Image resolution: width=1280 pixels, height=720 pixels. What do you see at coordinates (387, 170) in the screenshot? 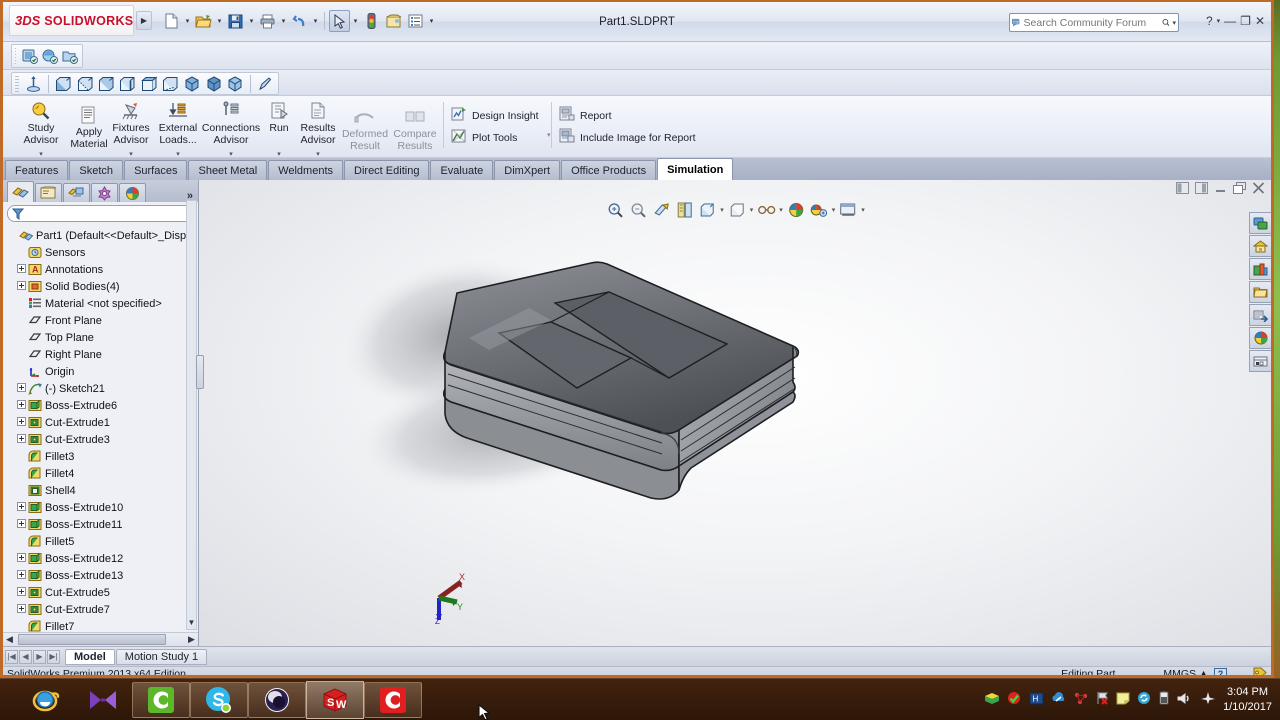
I see `tab-direct-editing: Direct Editing` at bounding box center [387, 170].